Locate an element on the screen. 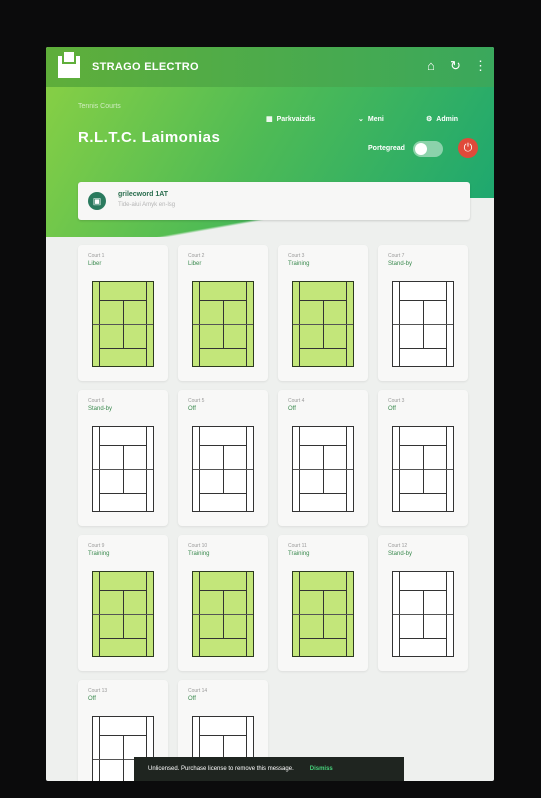  court-card: Court 9 Training is located at coordinates (123, 603).